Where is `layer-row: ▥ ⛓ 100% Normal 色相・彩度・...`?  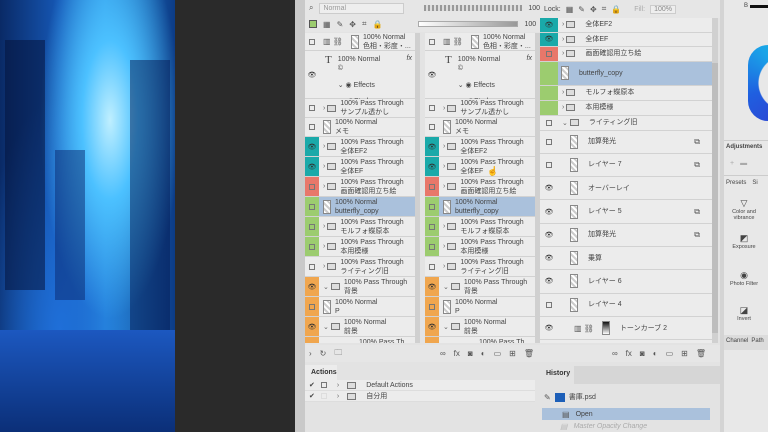
layer-row: ▥ ⛓ 100% Normal 色相・彩度・... is located at coordinates (362, 42).